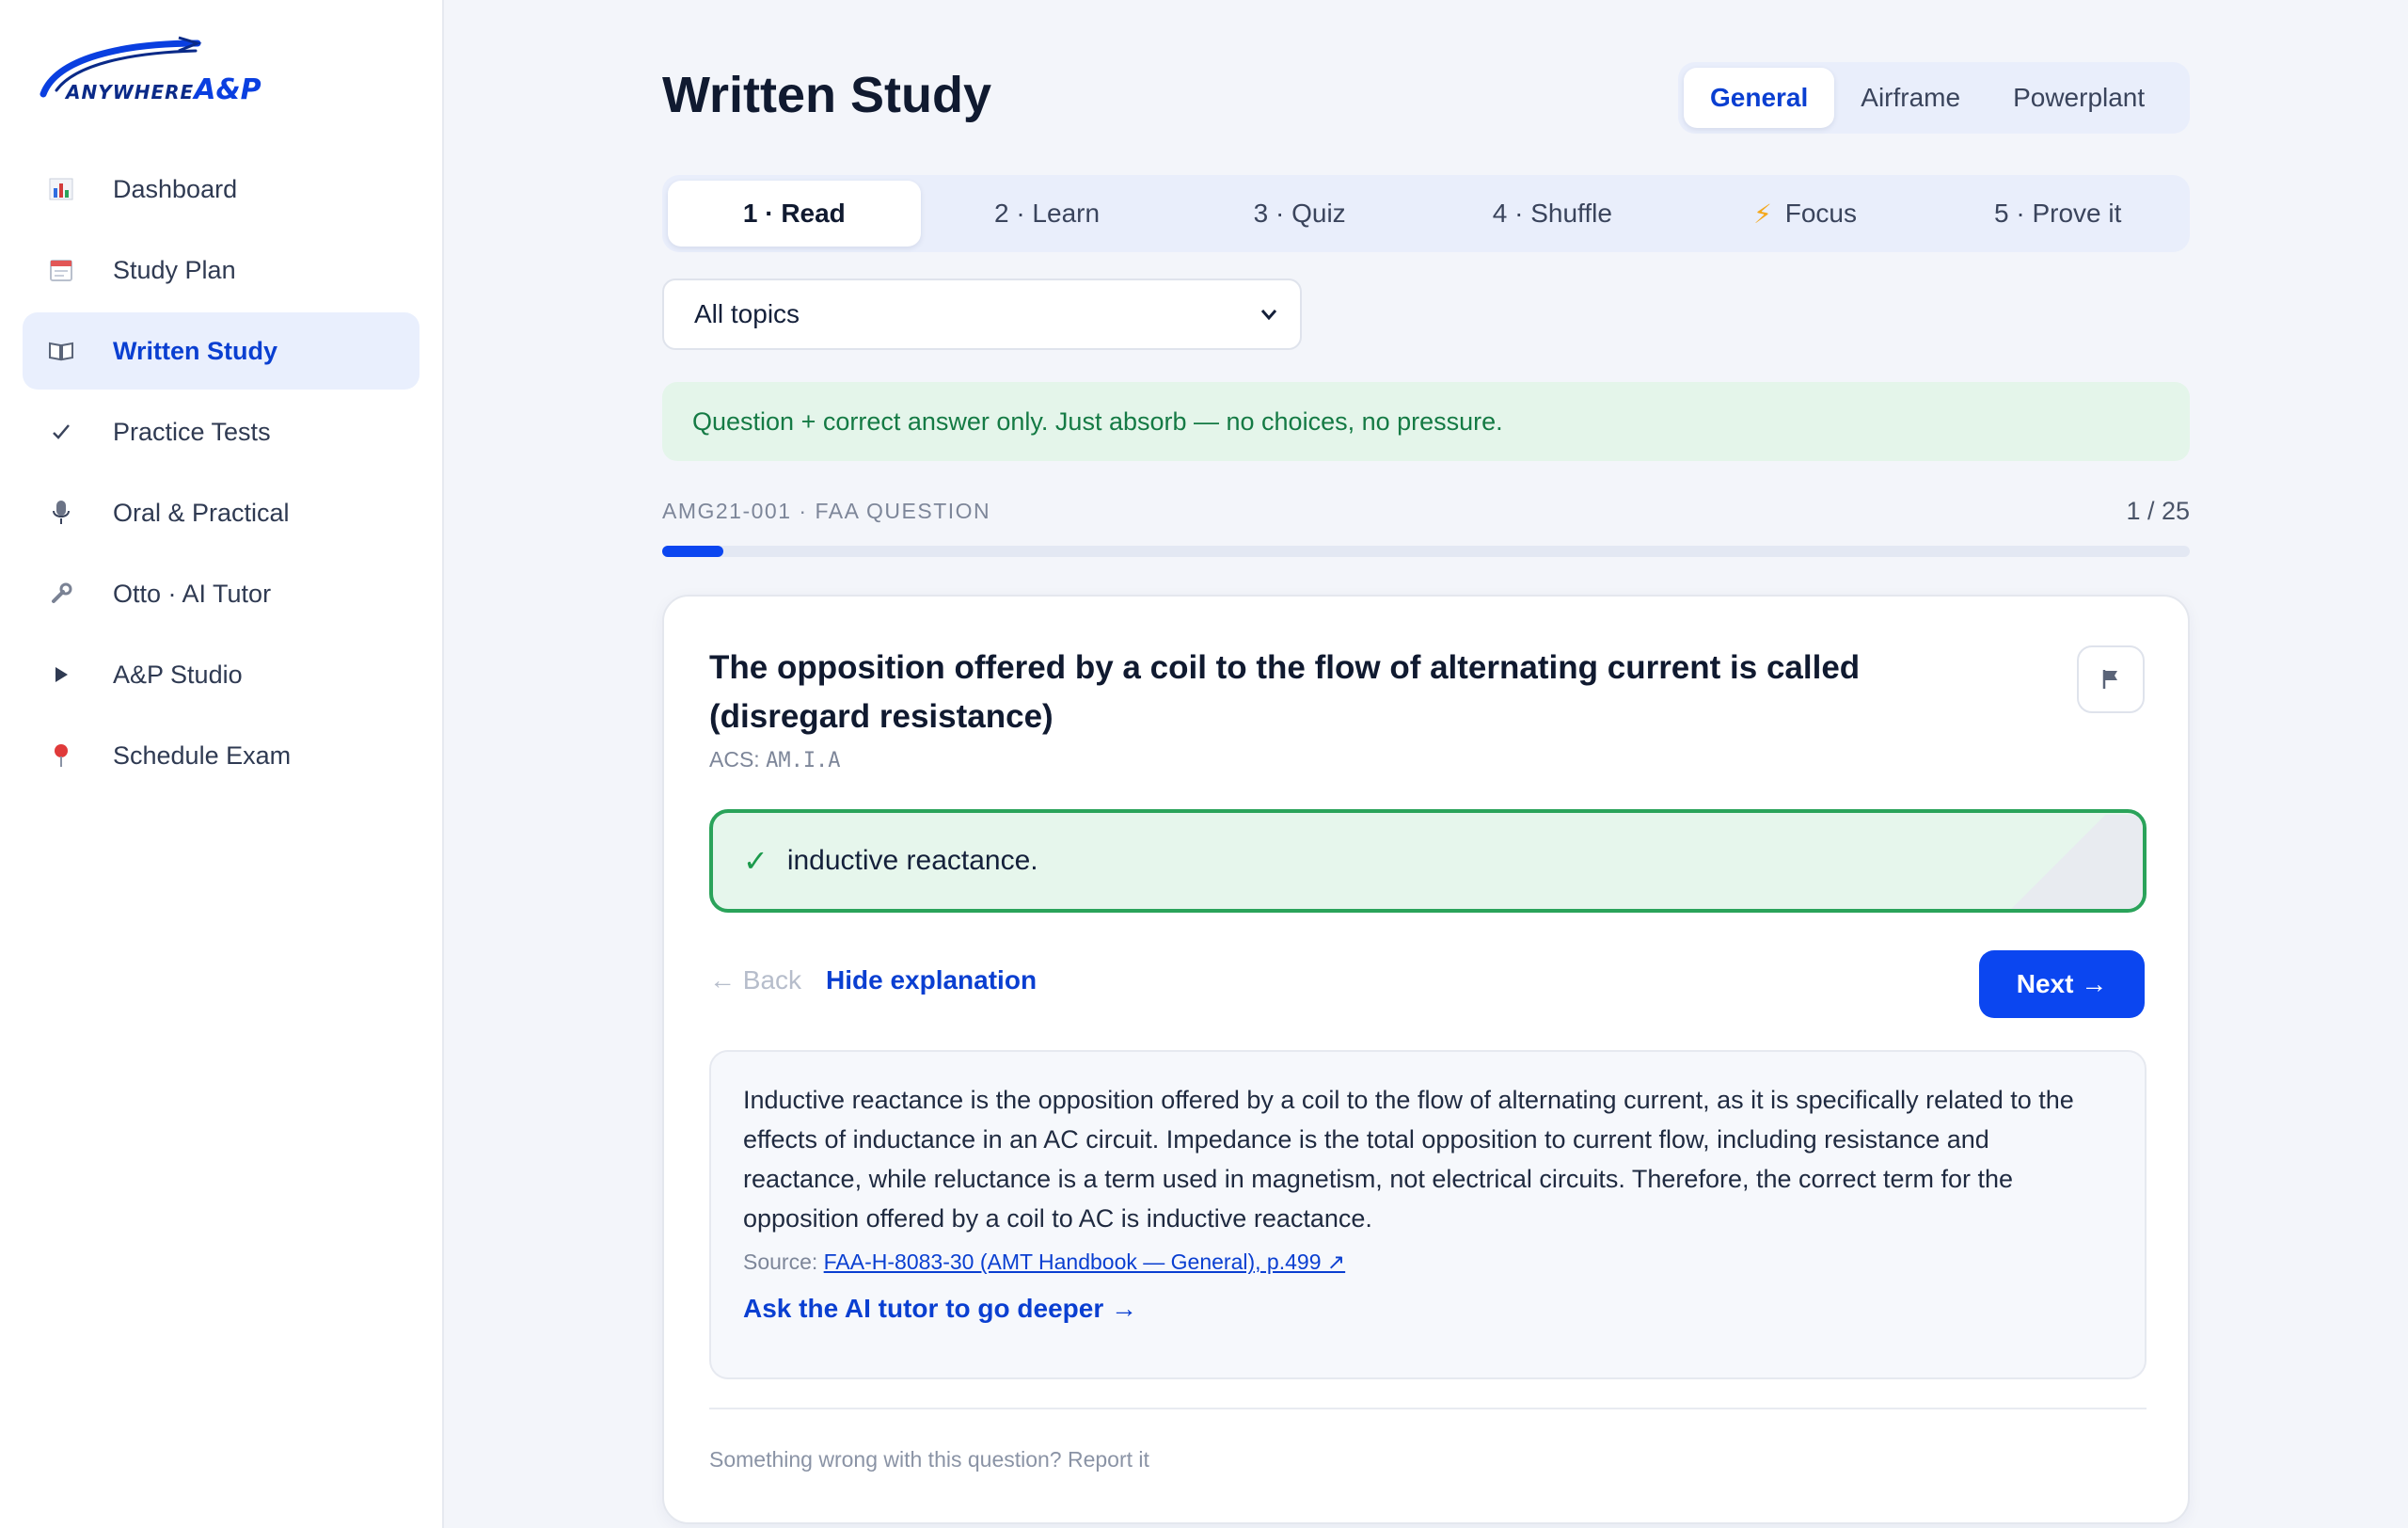 The width and height of the screenshot is (2408, 1528). What do you see at coordinates (827, 95) in the screenshot?
I see `page-title: Written Study` at bounding box center [827, 95].